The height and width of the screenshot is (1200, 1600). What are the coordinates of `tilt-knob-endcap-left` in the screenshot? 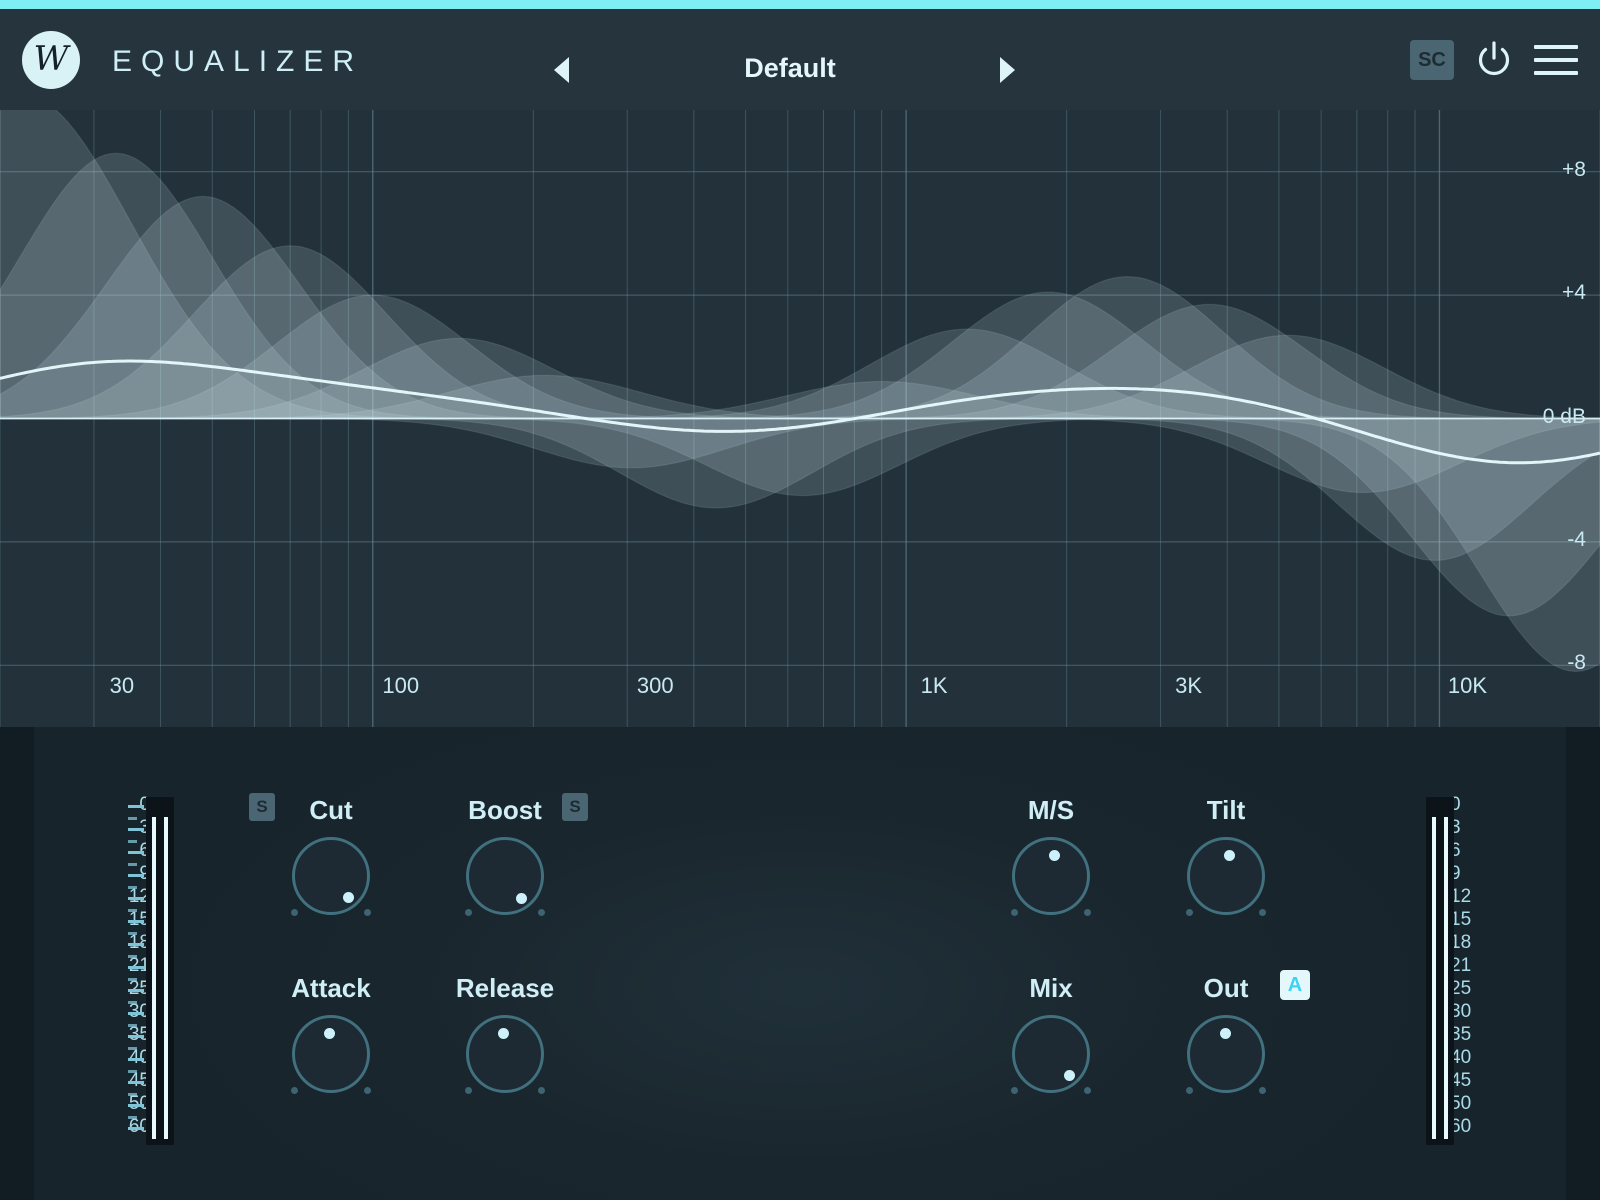 It's located at (1189, 912).